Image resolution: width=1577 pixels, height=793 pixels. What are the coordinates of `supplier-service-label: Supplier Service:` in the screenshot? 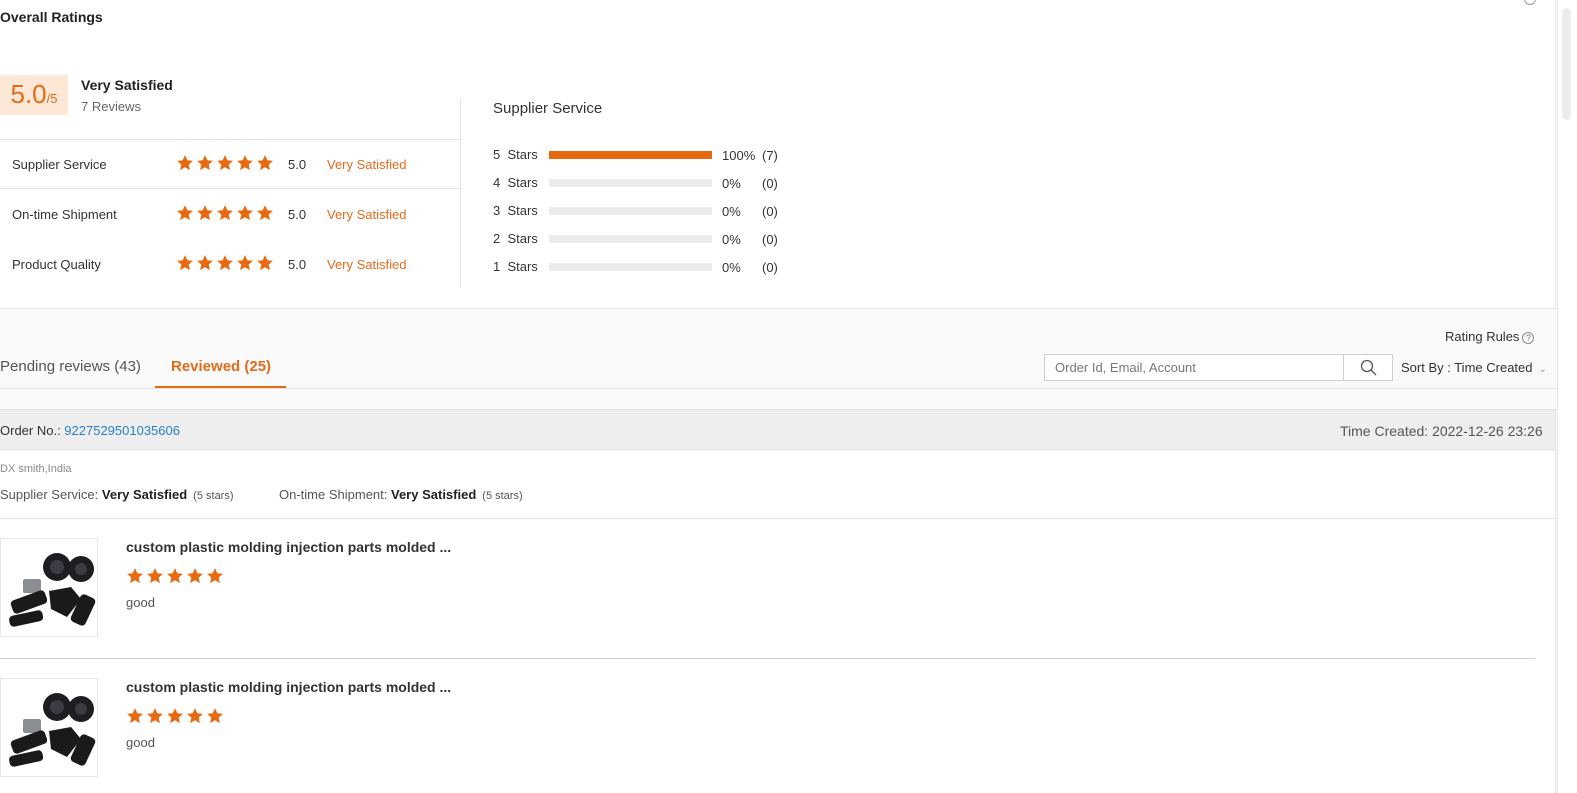 It's located at (51, 494).